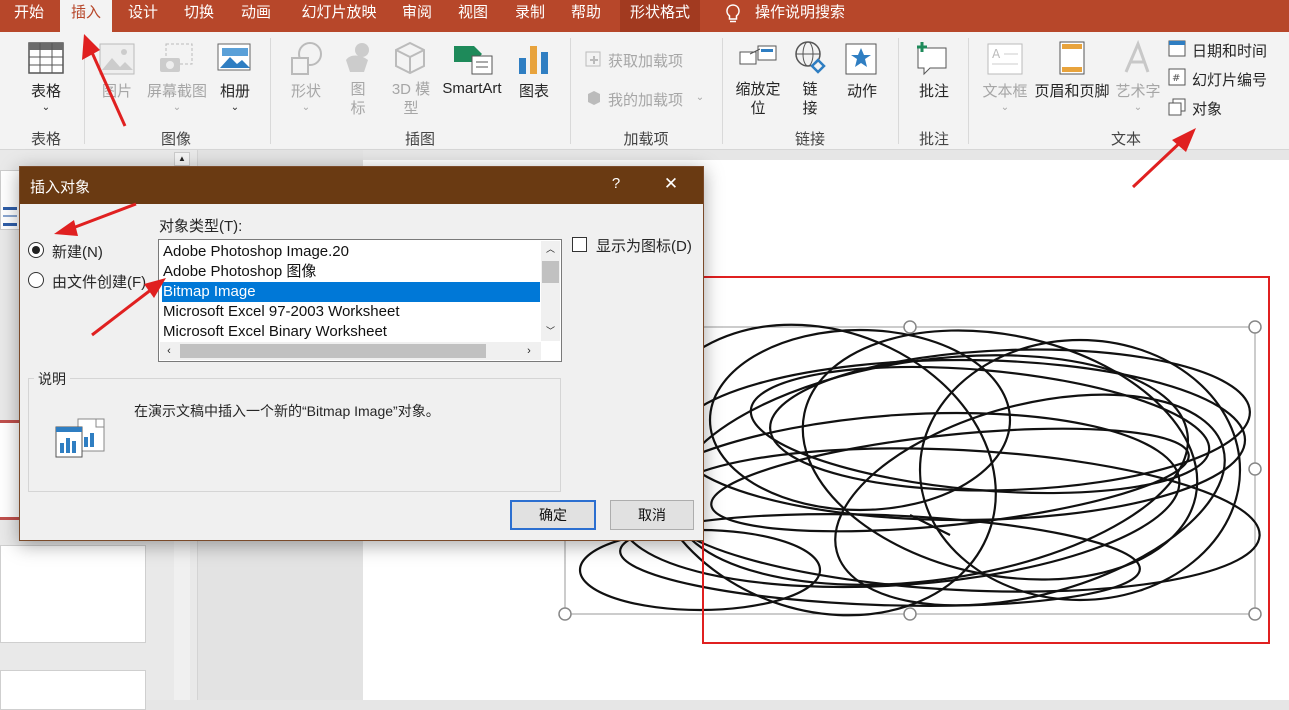 The width and height of the screenshot is (1289, 710). I want to click on bitmap-object-icon, so click(80, 439).